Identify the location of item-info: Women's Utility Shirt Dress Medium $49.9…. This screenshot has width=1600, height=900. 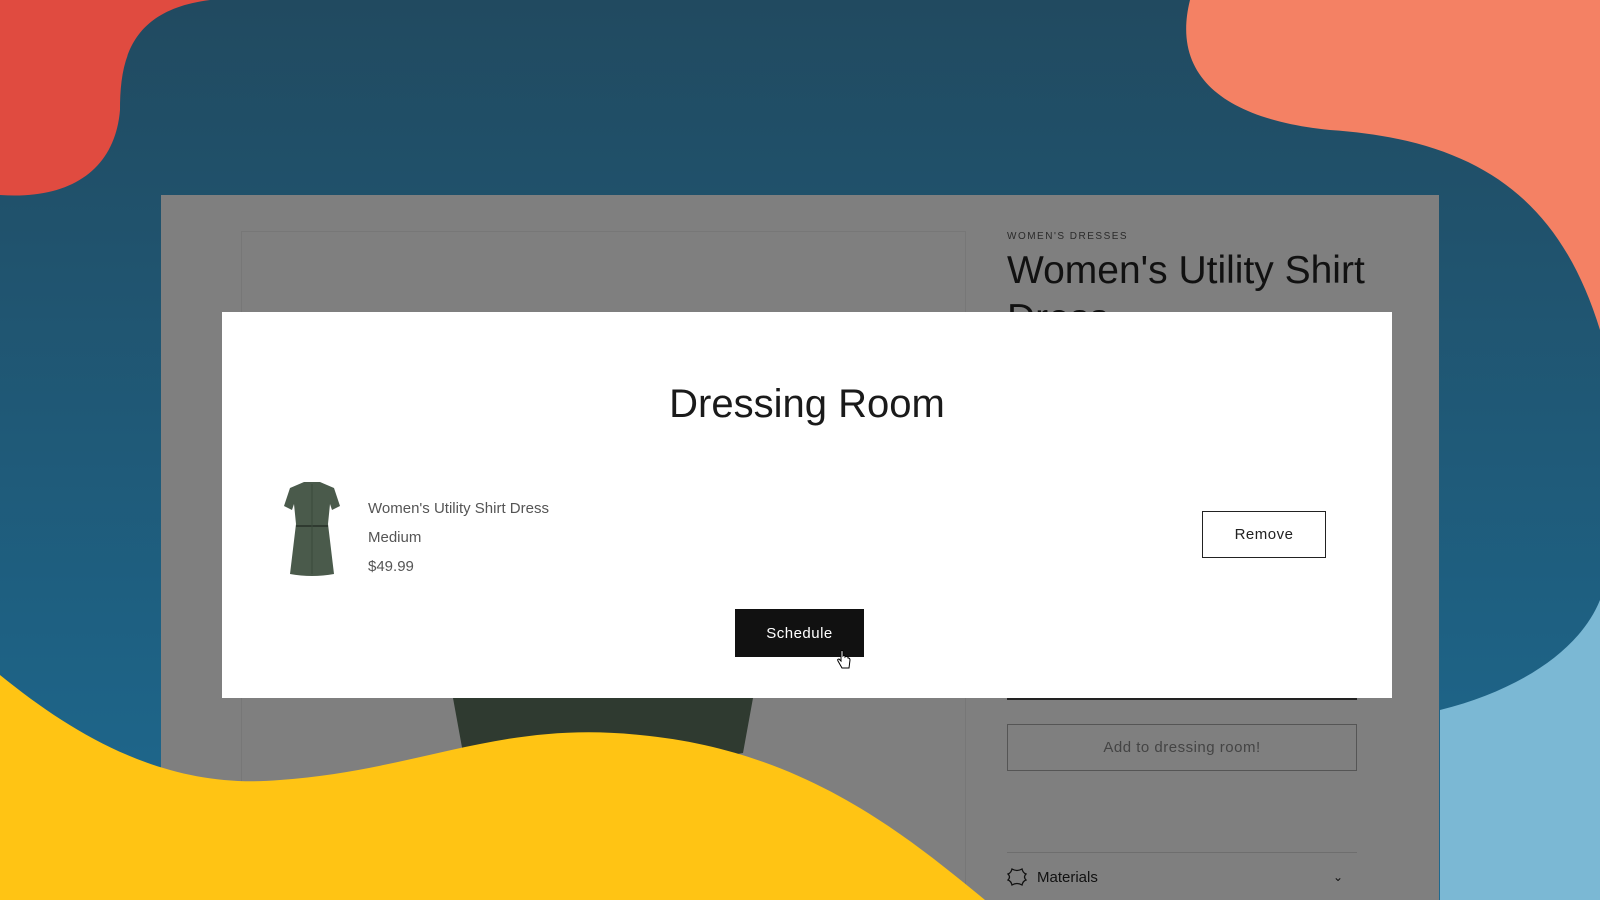
(458, 537).